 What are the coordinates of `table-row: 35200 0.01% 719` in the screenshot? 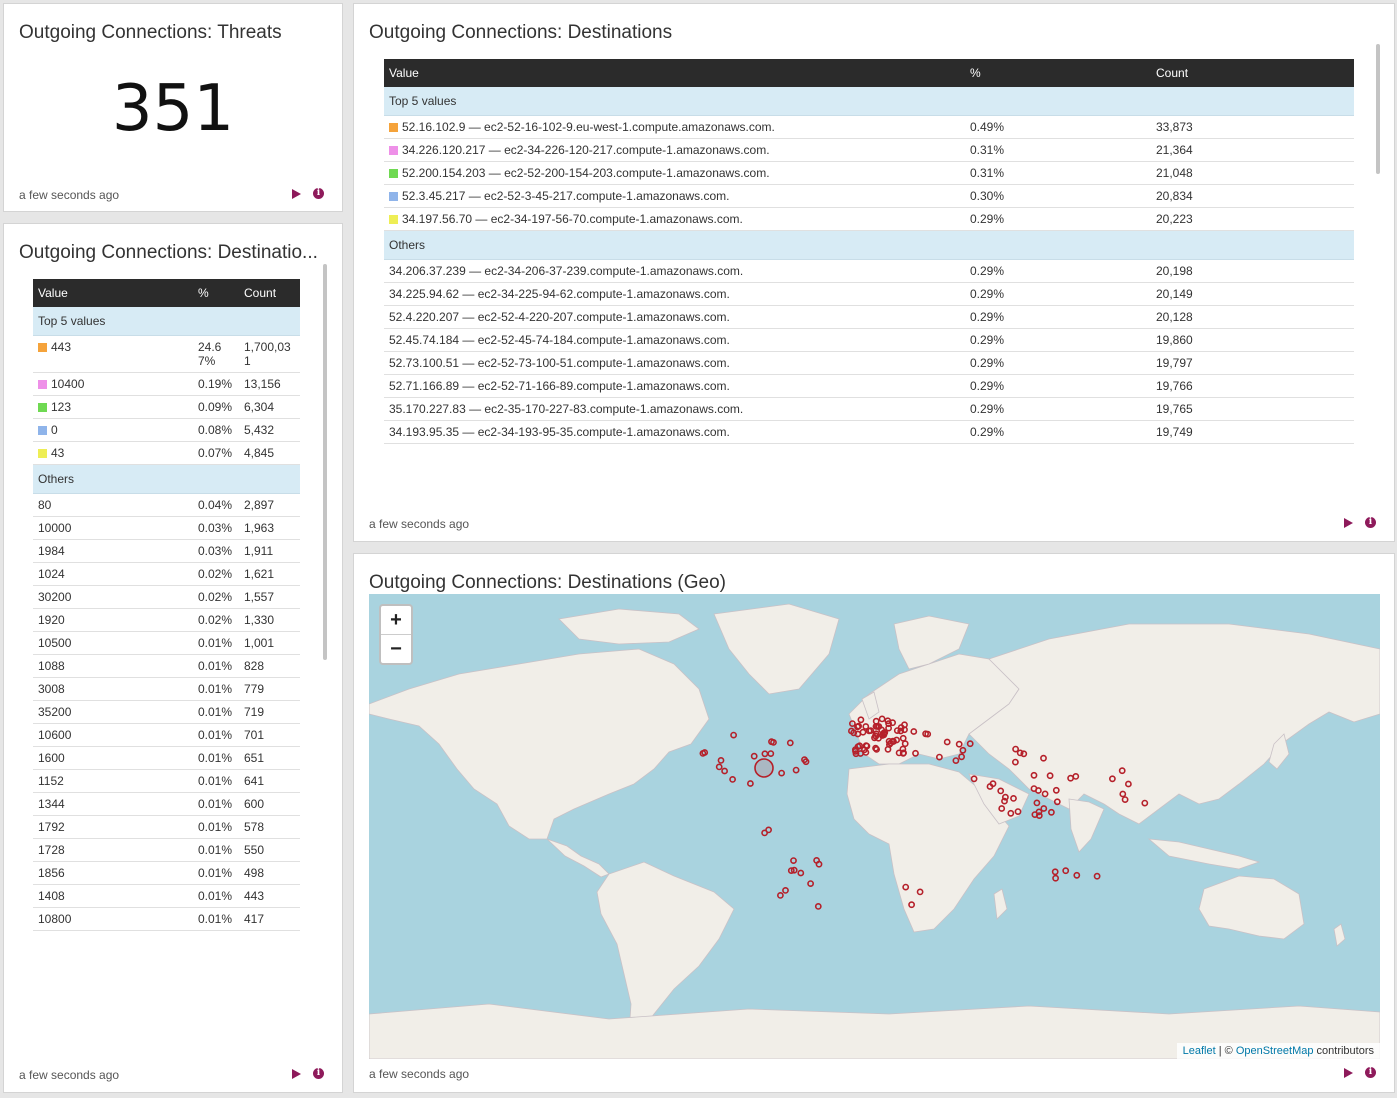 It's located at (166, 712).